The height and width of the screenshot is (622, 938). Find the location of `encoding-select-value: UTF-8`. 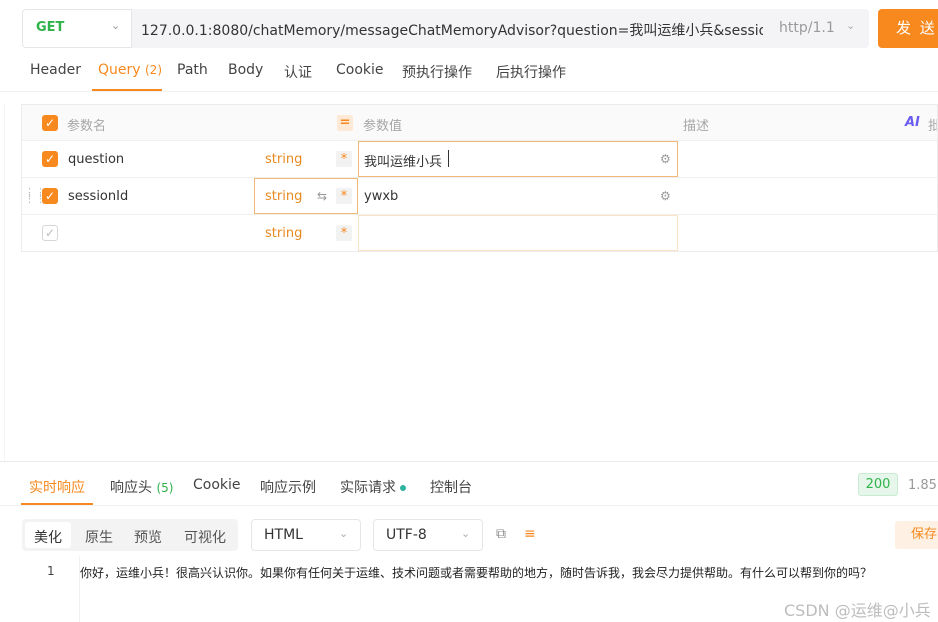

encoding-select-value: UTF-8 is located at coordinates (406, 535).